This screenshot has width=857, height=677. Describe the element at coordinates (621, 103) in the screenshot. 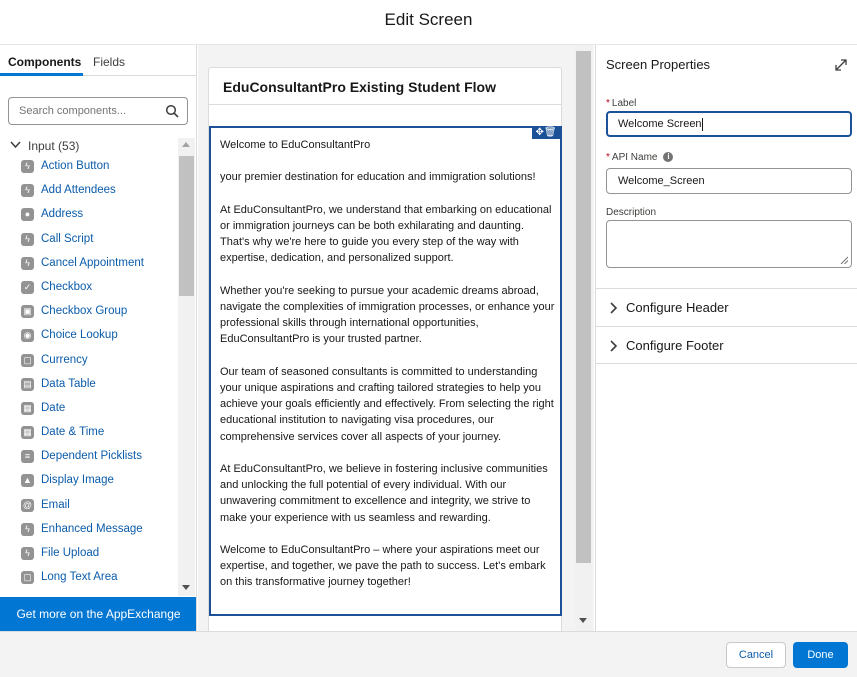

I see `label-field-label: * Label` at that location.